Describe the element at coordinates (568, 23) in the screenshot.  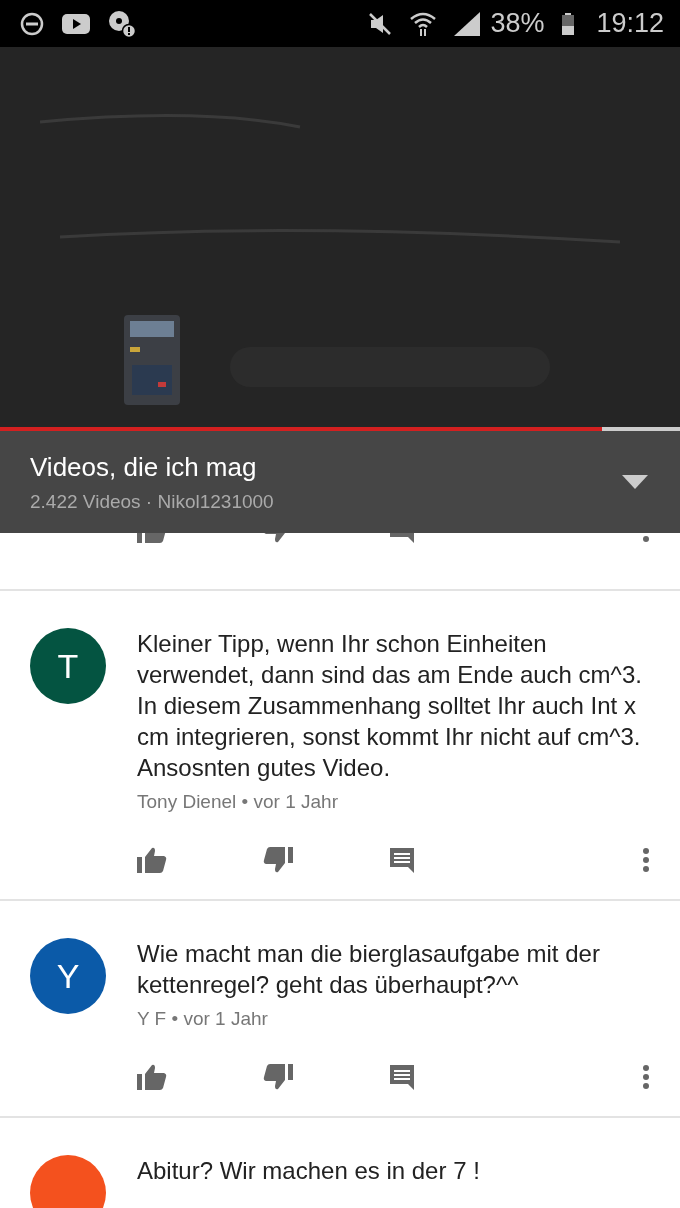
I see `battery-icon` at that location.